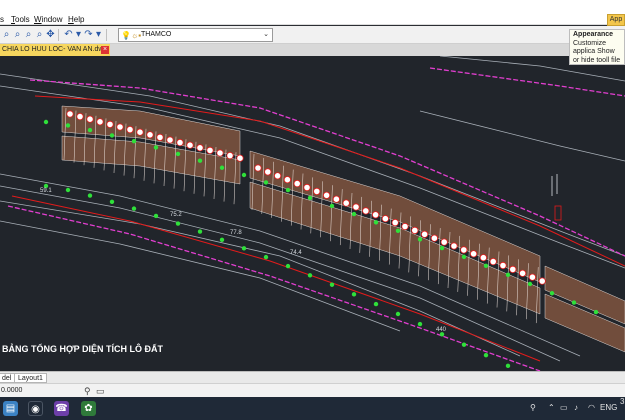 This screenshot has height=420, width=625. I want to click on layer-state-icons: 💡☼▪, so click(131, 35).